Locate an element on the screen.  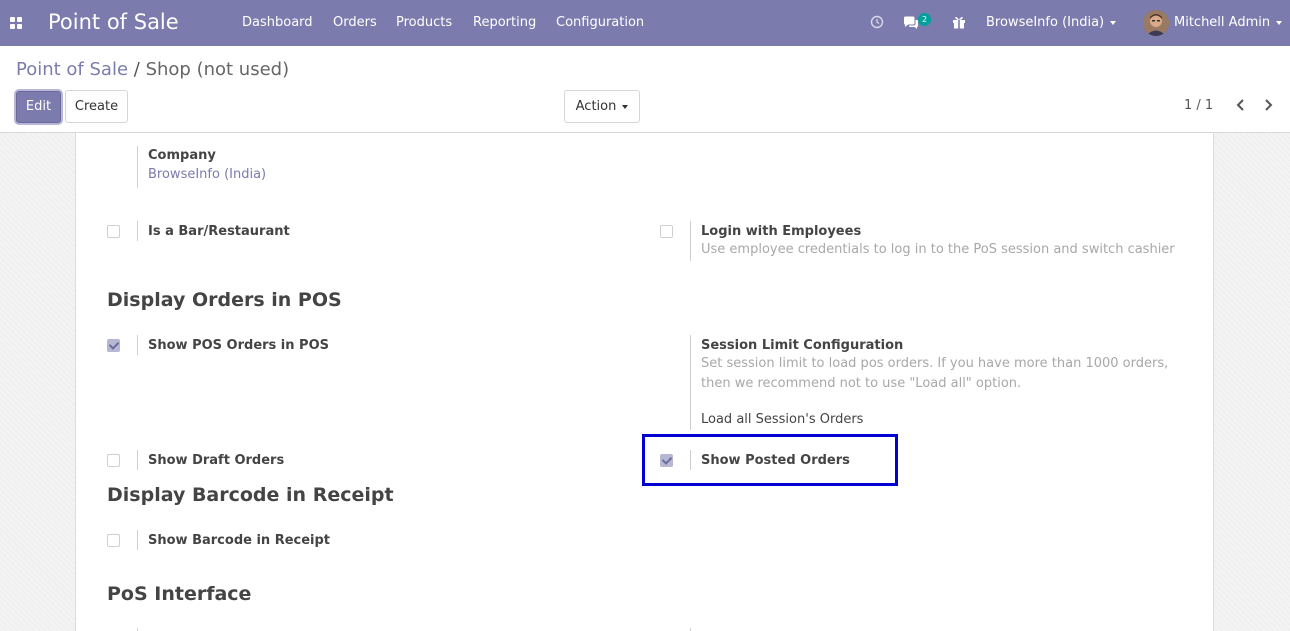
show-draft-orders-checkbox is located at coordinates (113, 460).